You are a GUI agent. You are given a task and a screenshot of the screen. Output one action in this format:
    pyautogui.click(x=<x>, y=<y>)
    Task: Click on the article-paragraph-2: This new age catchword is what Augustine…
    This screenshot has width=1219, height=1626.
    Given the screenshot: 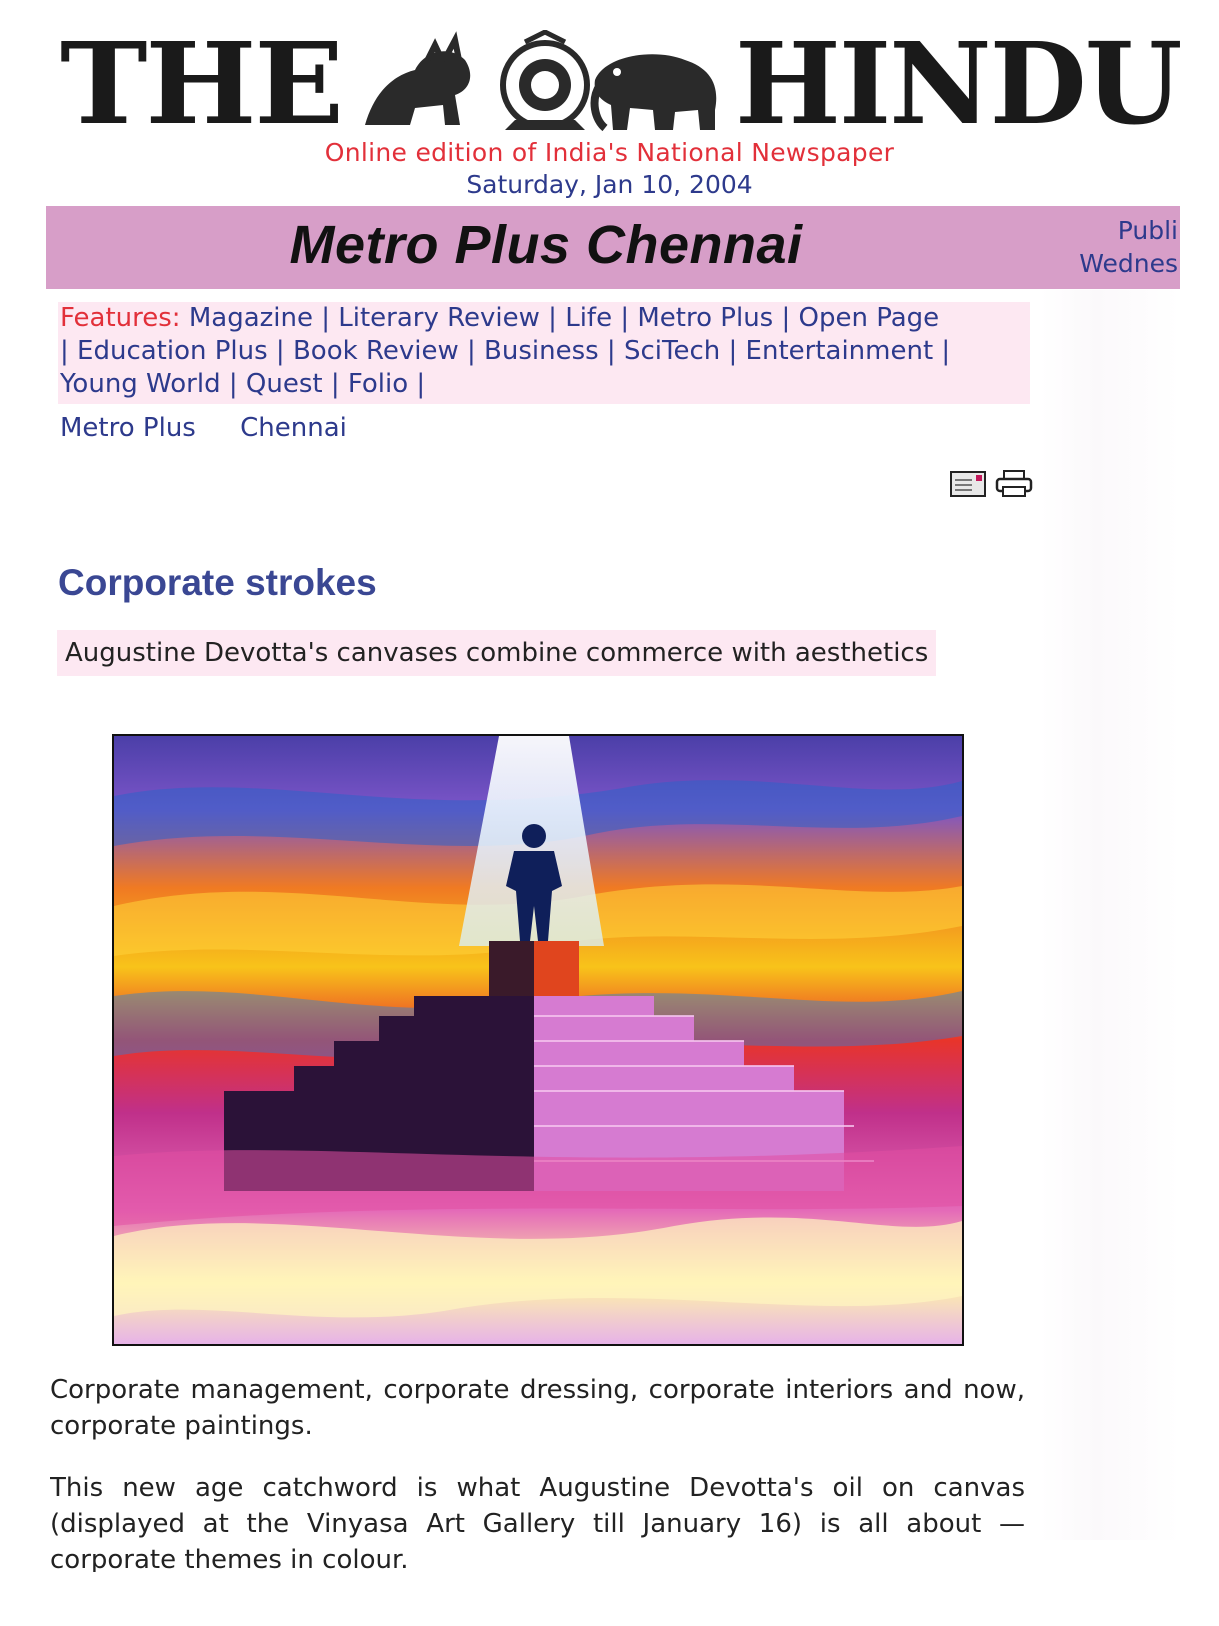 What is the action you would take?
    pyautogui.click(x=537, y=1522)
    